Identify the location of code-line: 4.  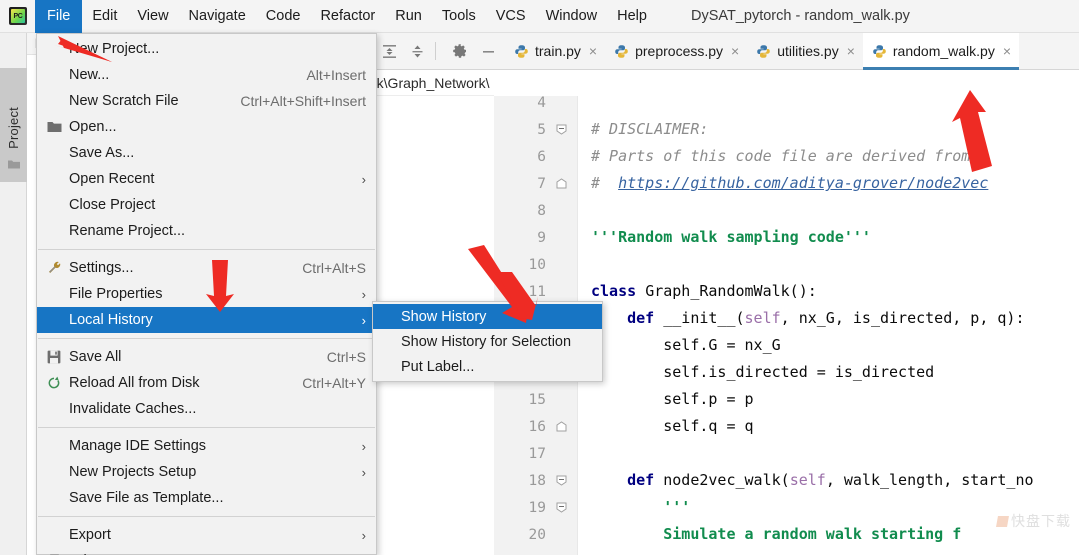
(786, 106).